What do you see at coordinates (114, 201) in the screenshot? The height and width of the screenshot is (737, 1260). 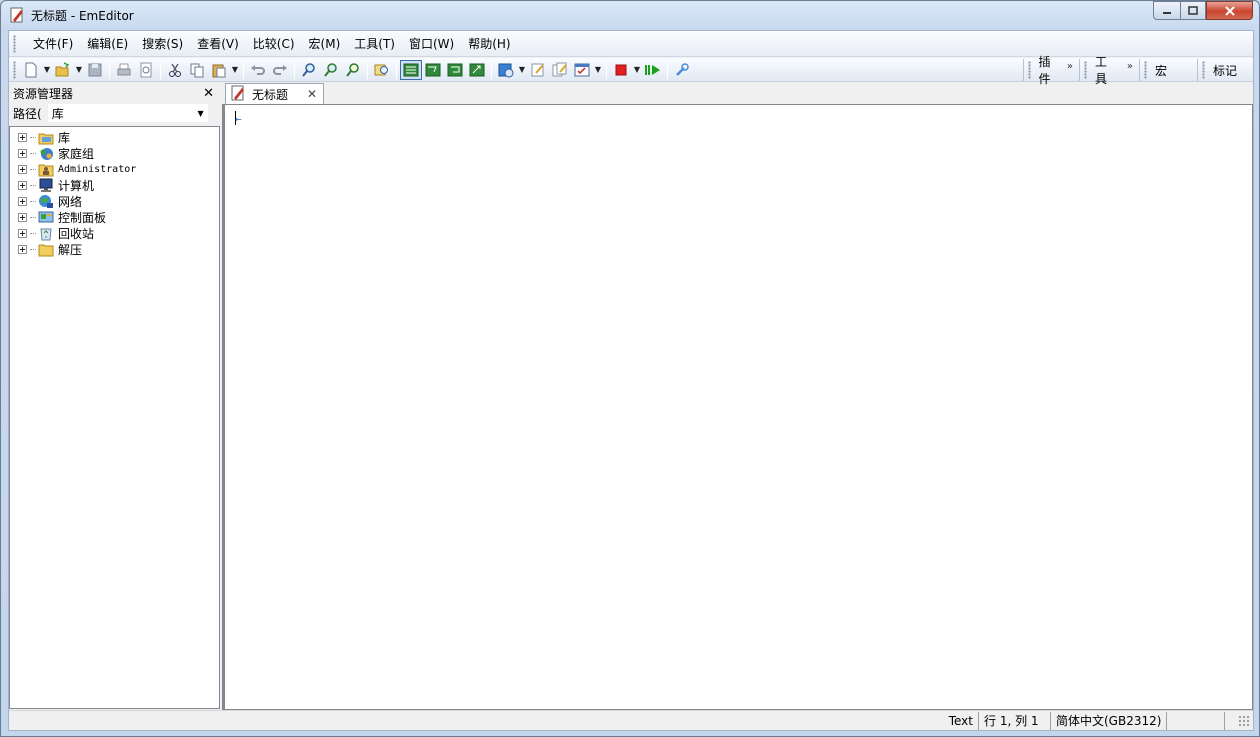 I see `tree-item-network: 网络` at bounding box center [114, 201].